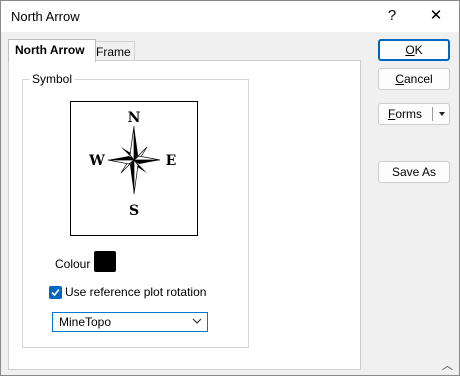 This screenshot has height=376, width=460. I want to click on symbol-group-label: Symbol, so click(52, 79).